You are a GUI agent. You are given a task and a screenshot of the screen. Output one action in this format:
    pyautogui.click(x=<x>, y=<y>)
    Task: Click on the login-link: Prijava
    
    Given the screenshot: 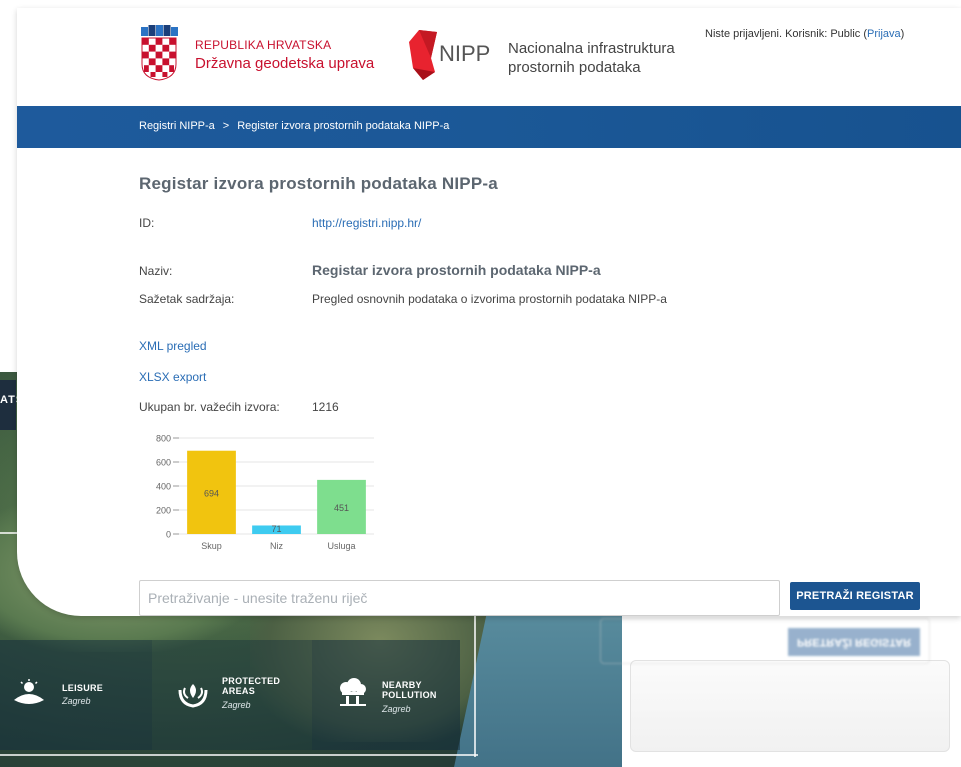 What is the action you would take?
    pyautogui.click(x=884, y=34)
    